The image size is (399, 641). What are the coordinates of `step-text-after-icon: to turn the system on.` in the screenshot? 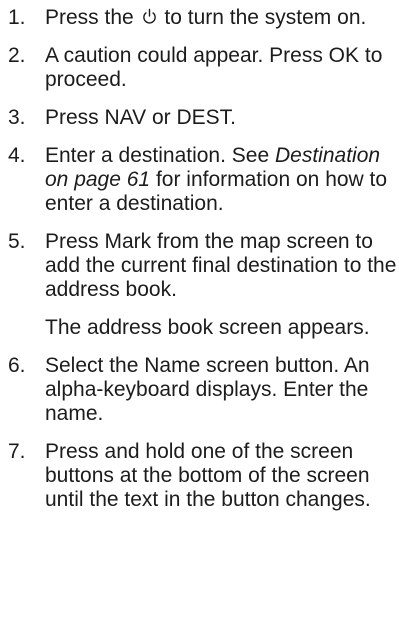 It's located at (262, 17).